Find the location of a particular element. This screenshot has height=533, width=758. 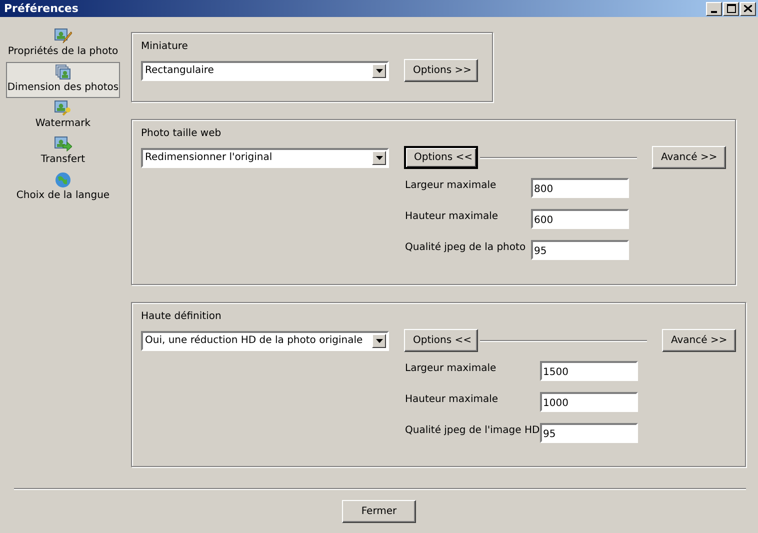

photos-icon is located at coordinates (63, 72).